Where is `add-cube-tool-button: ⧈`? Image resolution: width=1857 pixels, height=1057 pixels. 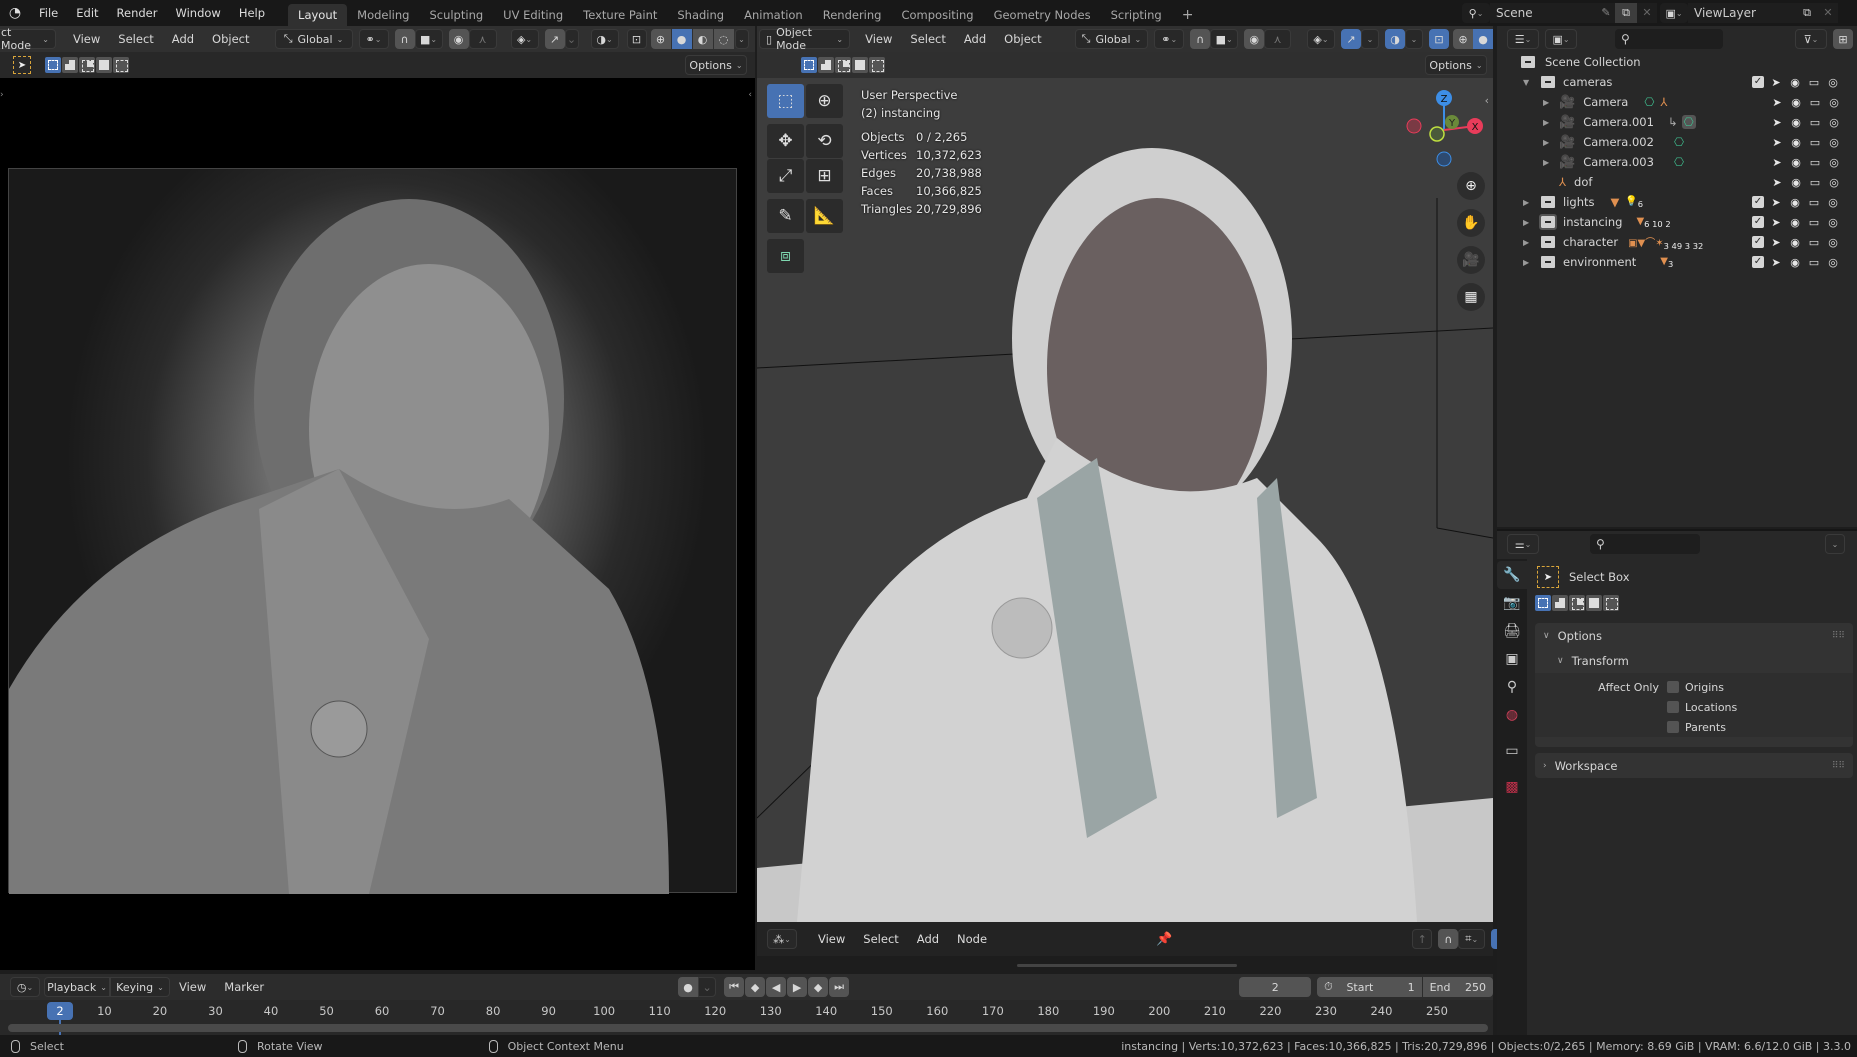 add-cube-tool-button: ⧈ is located at coordinates (785, 256).